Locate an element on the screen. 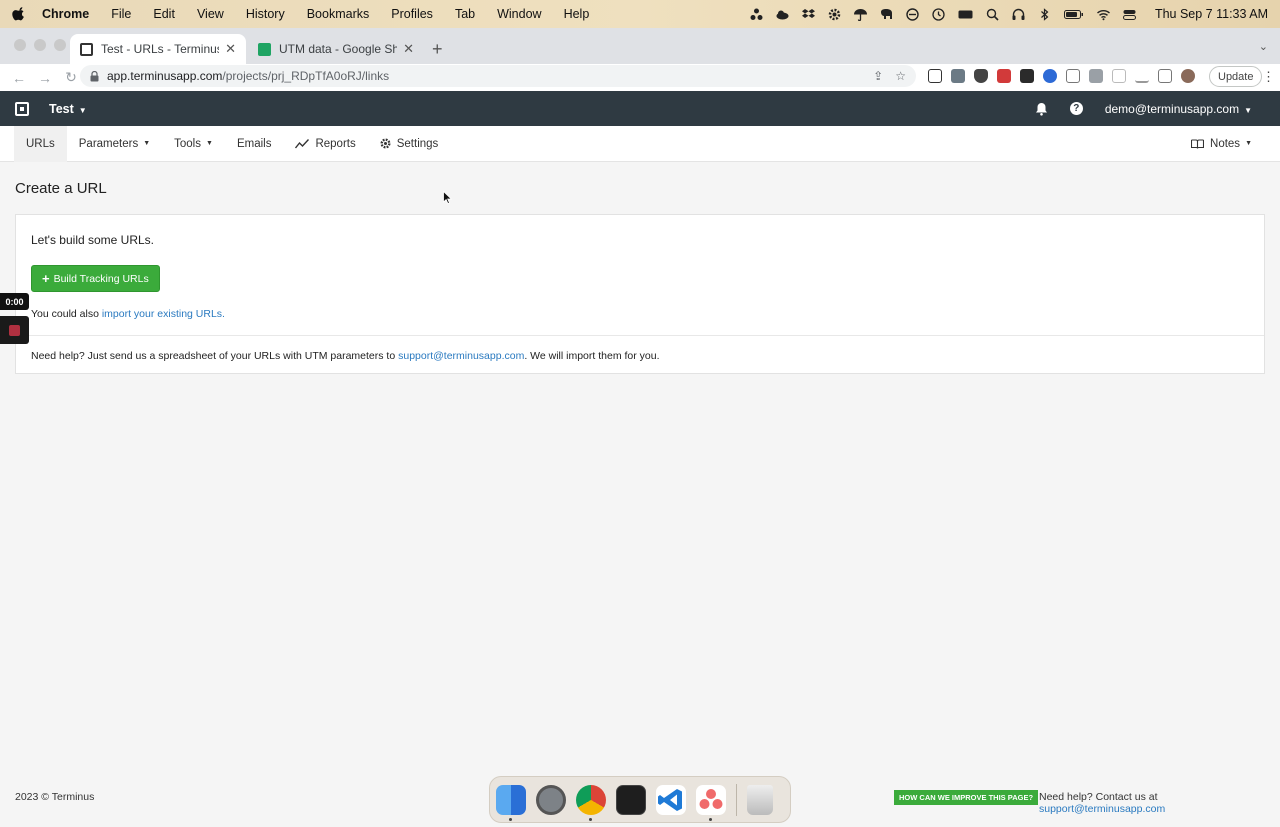  reload-icon: ↻ is located at coordinates (71, 77).